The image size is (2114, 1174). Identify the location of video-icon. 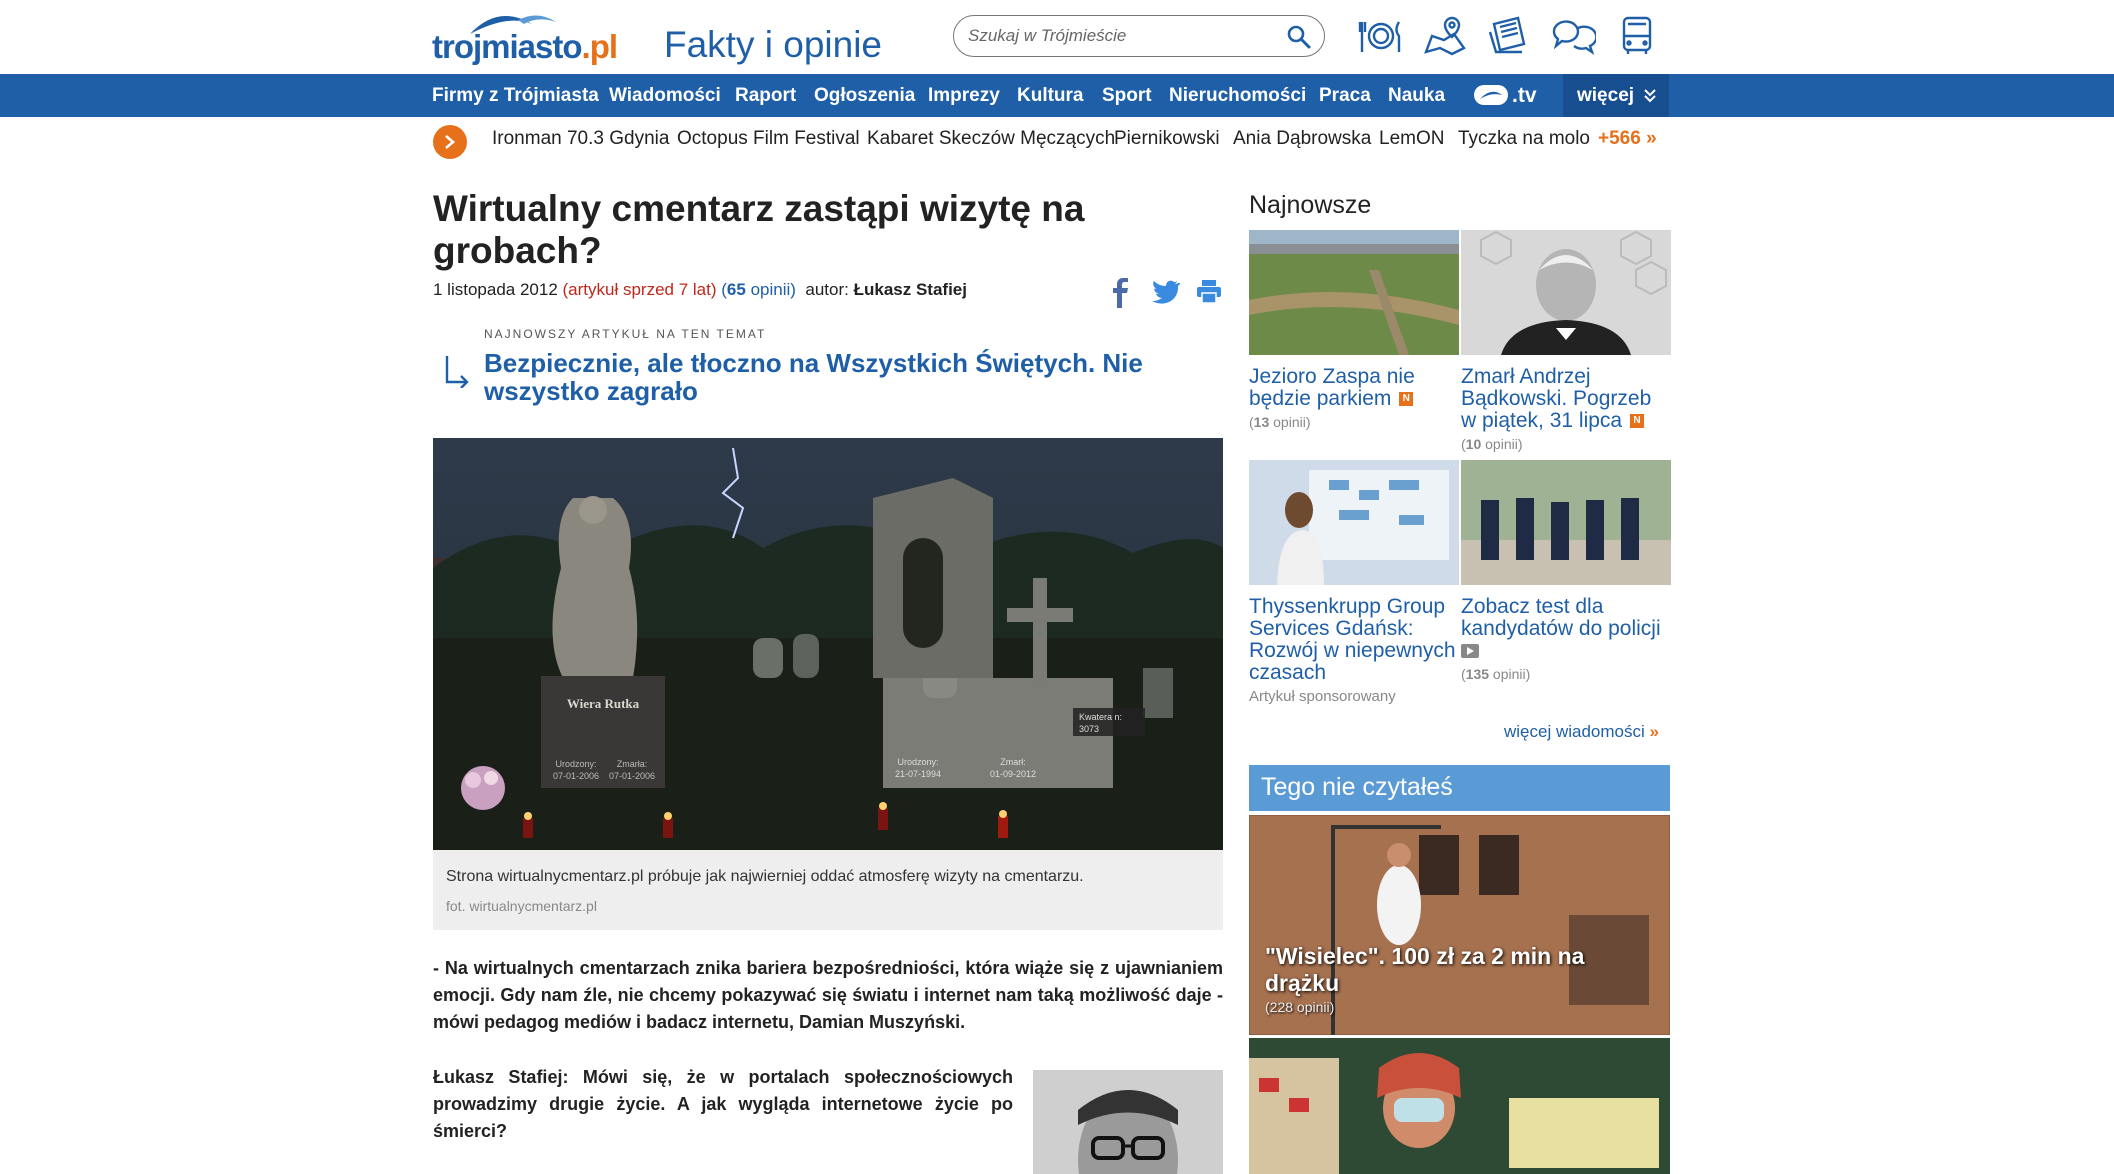
(1470, 651).